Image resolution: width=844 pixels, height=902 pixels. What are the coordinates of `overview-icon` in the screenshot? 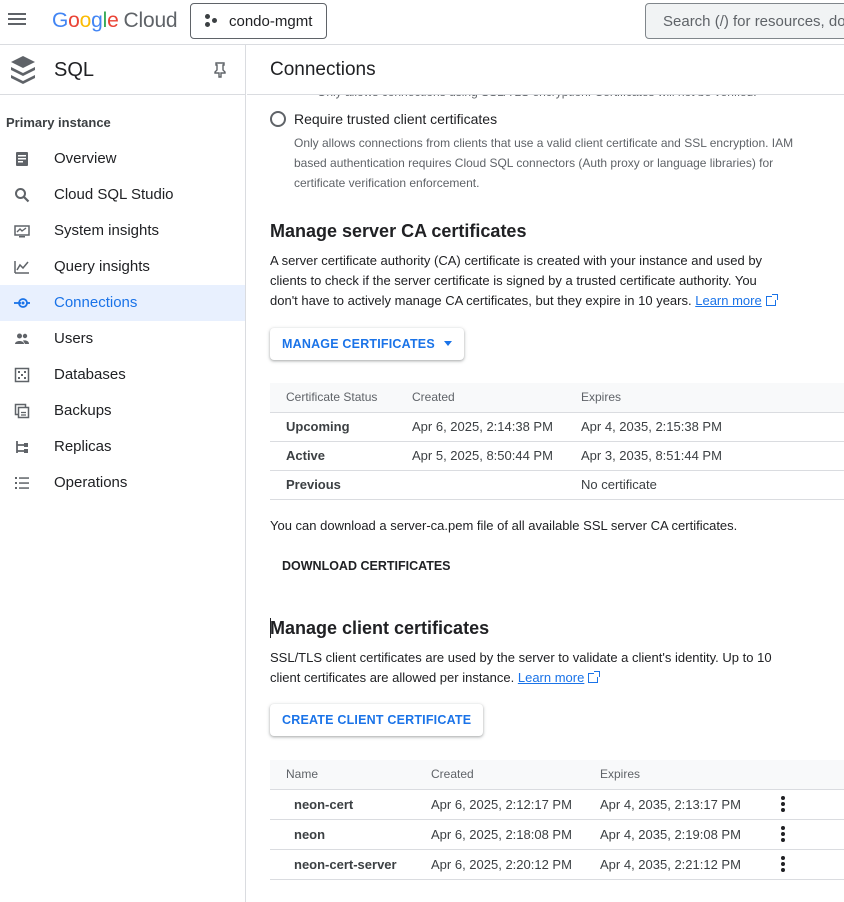 It's located at (22, 159).